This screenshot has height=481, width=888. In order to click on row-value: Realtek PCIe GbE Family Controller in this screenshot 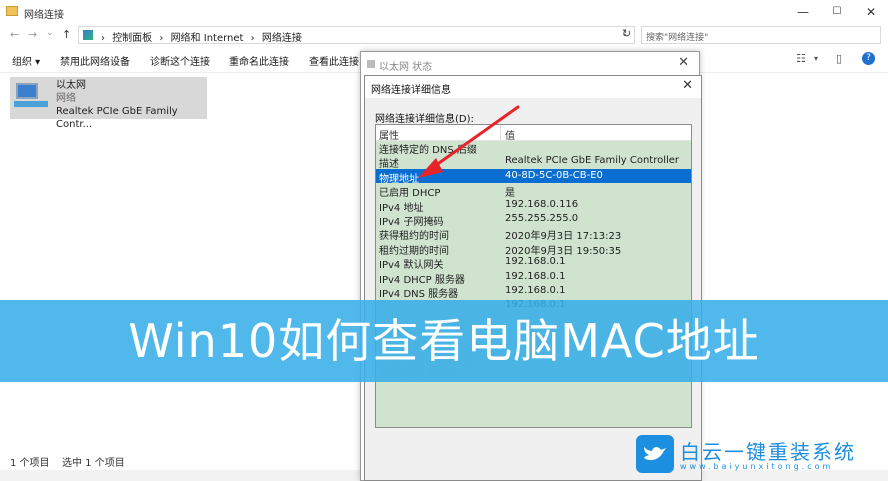, I will do `click(592, 161)`.